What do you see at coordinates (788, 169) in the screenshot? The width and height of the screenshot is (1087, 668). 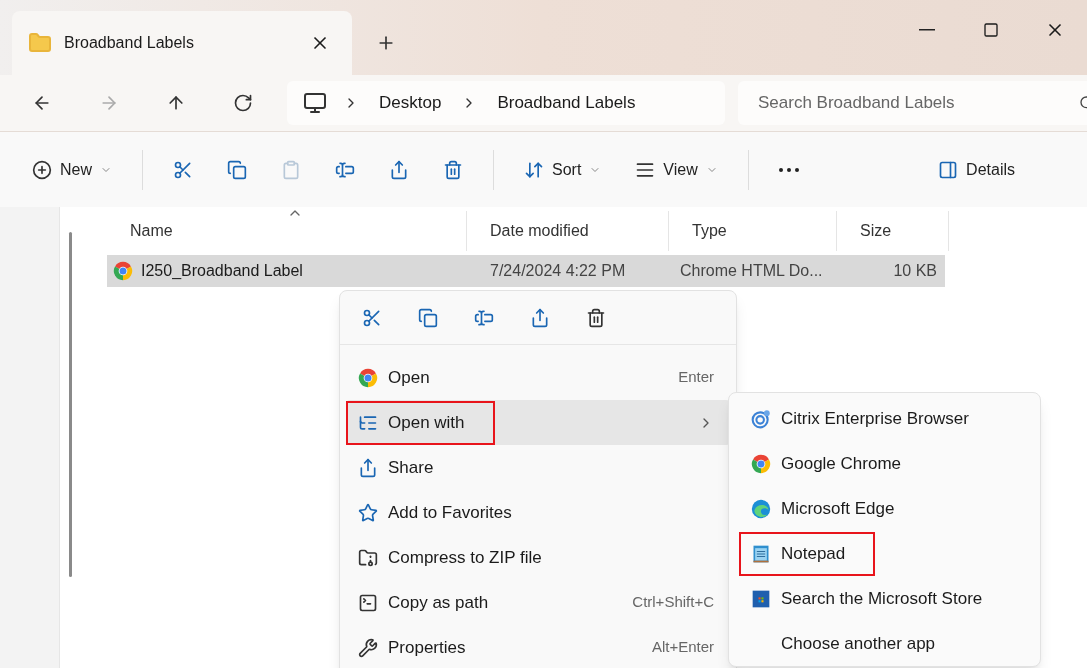 I see `more-icon` at bounding box center [788, 169].